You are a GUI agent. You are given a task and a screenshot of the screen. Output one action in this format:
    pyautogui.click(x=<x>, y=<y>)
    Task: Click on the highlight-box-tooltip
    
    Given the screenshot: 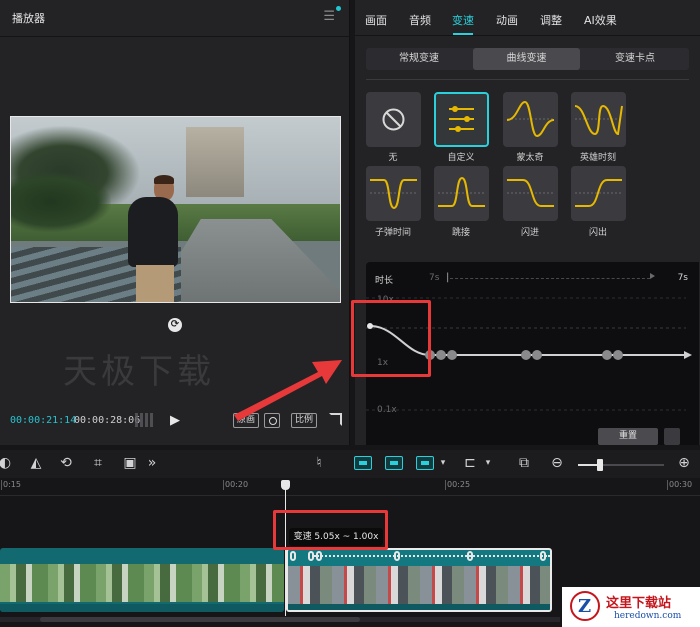 What is the action you would take?
    pyautogui.click(x=330, y=530)
    